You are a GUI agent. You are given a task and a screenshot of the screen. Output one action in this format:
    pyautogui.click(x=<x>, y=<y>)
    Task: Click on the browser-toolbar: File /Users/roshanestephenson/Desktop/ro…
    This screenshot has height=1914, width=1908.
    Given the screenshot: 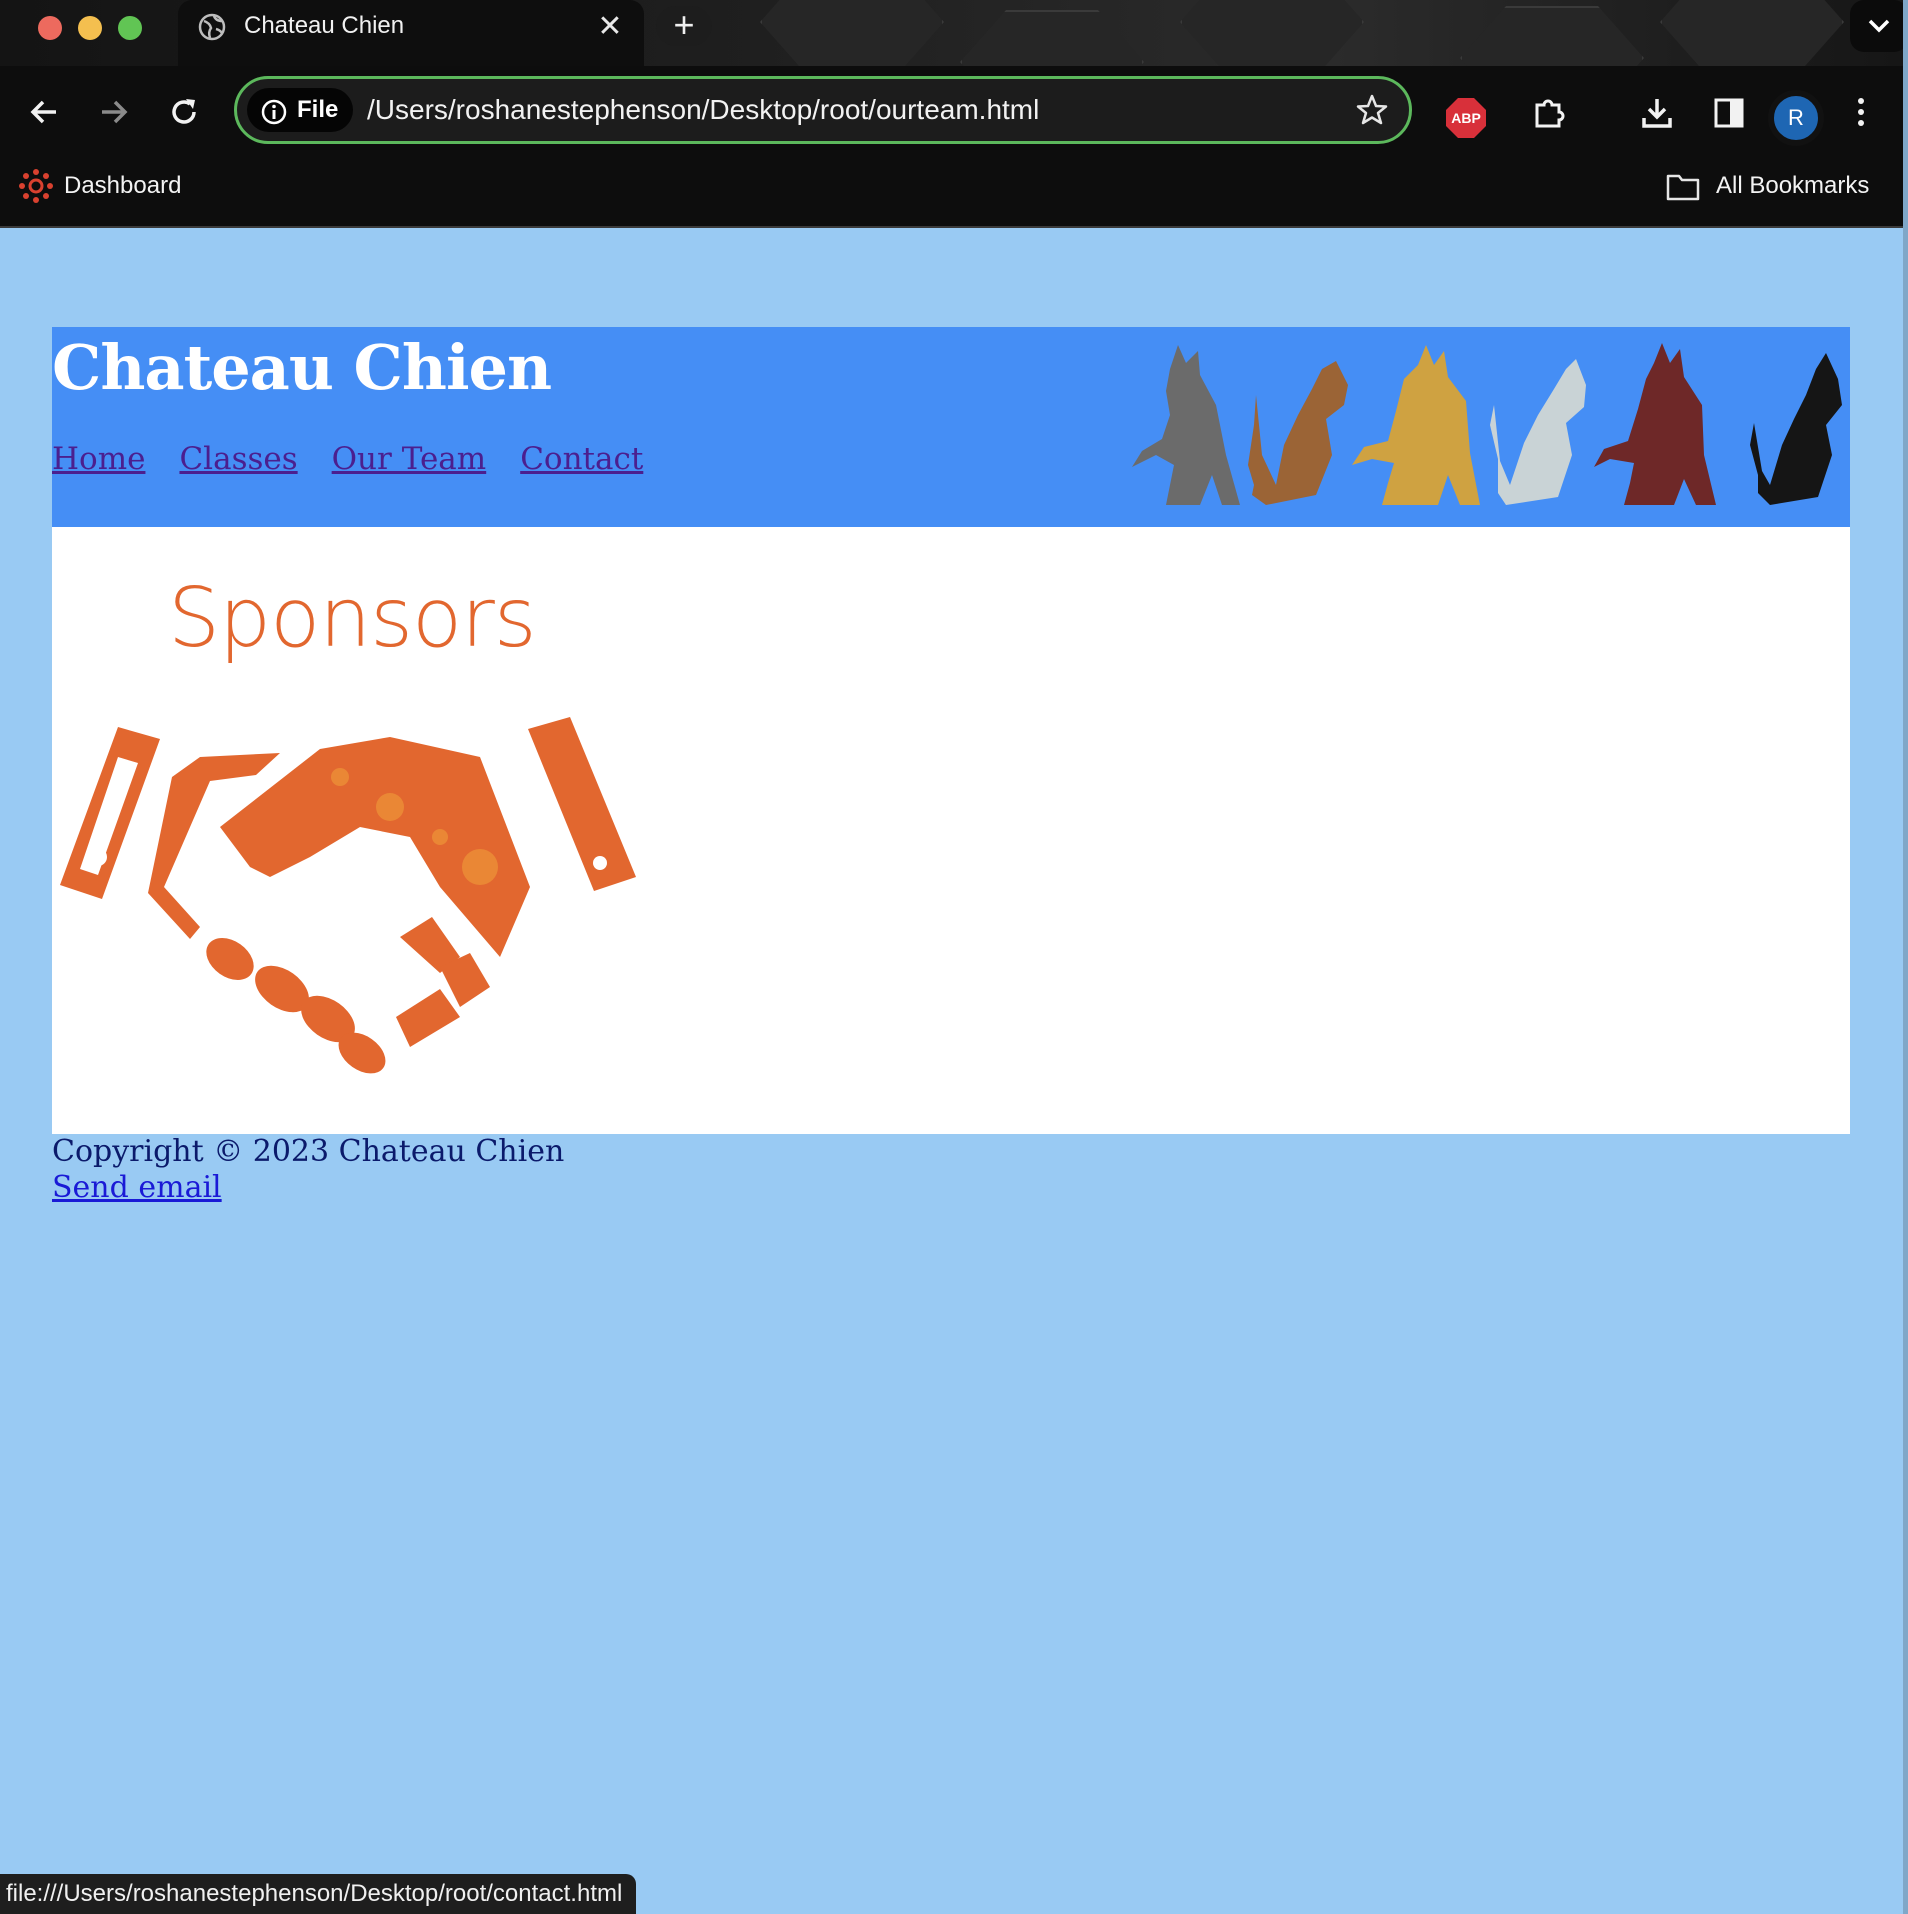 What is the action you would take?
    pyautogui.click(x=951, y=113)
    